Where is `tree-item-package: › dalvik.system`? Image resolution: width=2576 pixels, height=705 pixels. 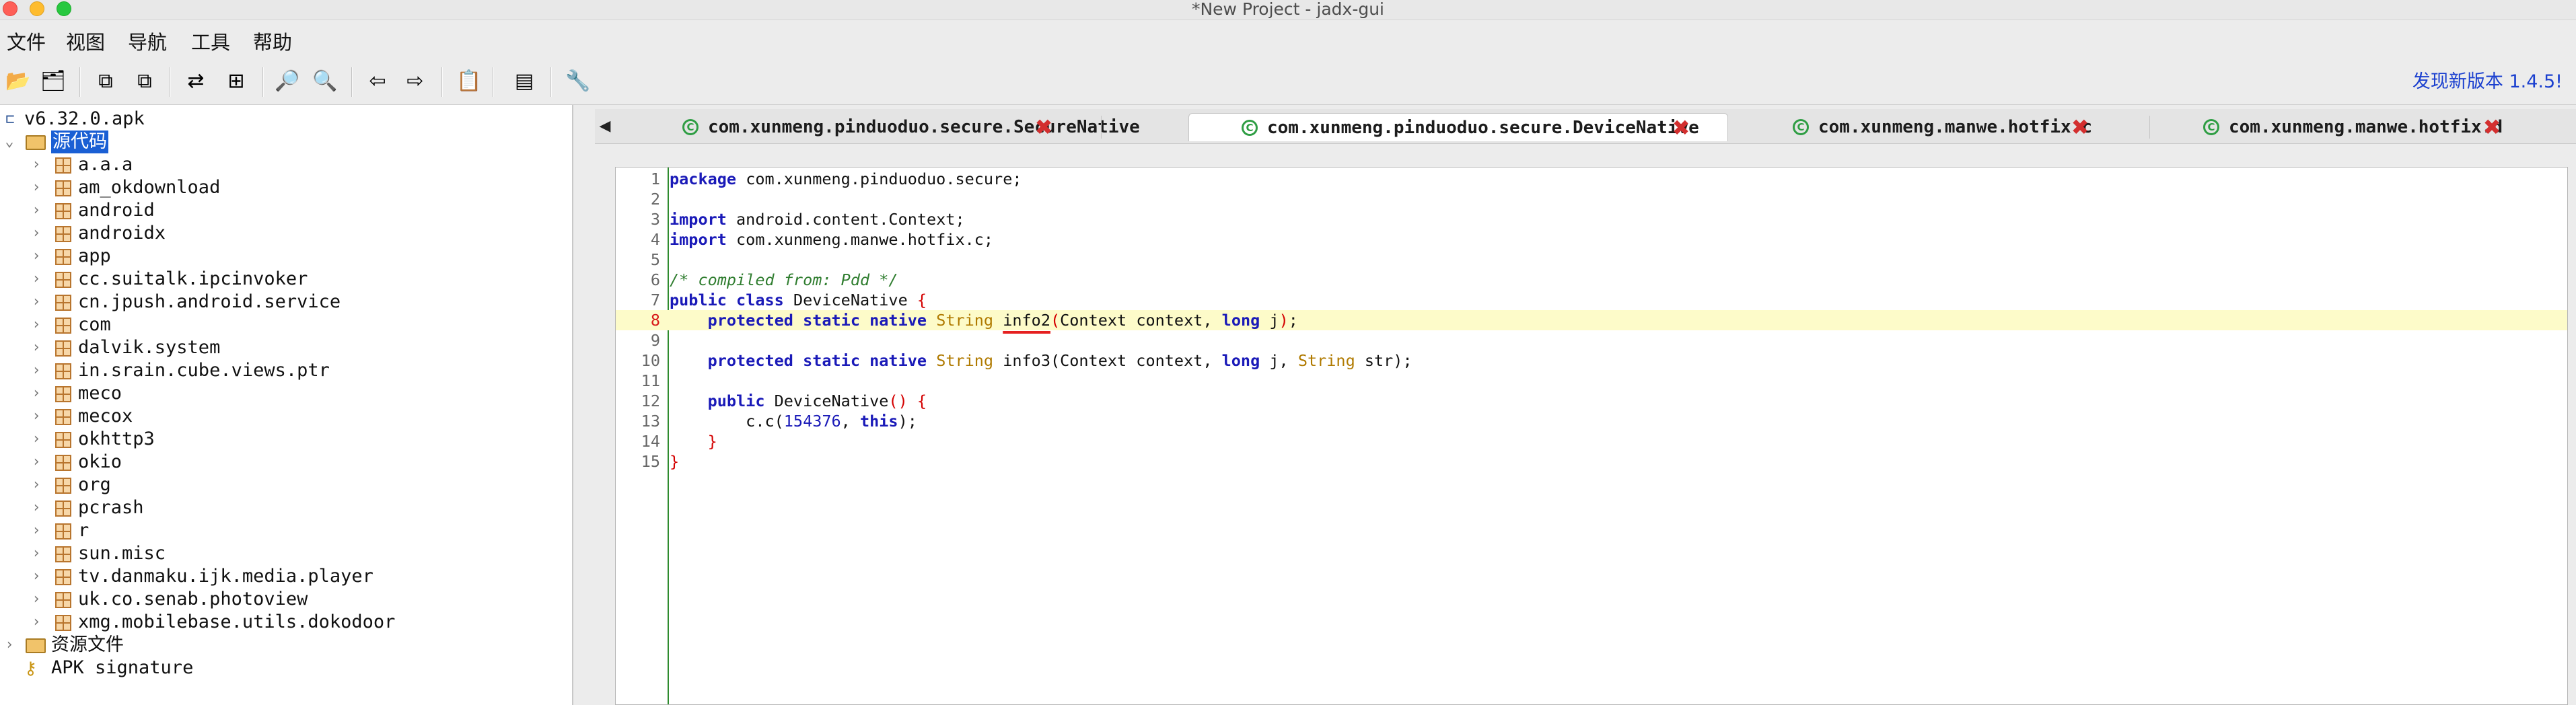
tree-item-package: › dalvik.system is located at coordinates (286, 347).